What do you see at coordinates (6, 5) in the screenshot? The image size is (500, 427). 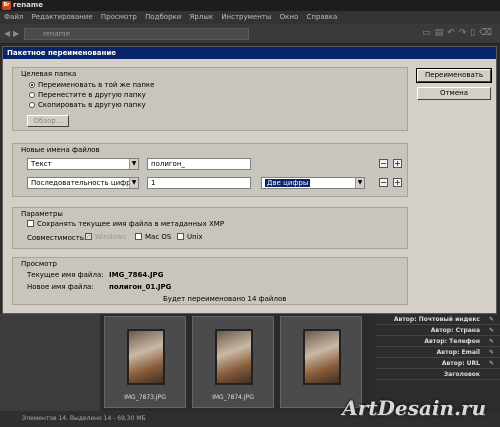 I see `bridge-logo-icon: Br` at bounding box center [6, 5].